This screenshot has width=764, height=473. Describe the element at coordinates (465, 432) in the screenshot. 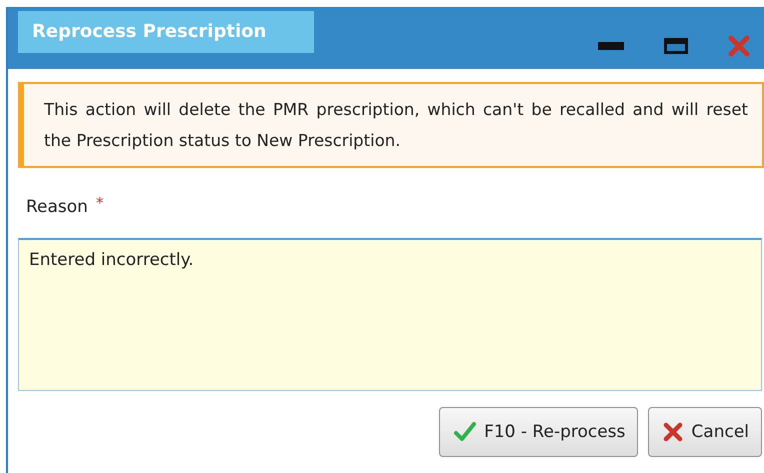

I see `checkmark-icon` at that location.